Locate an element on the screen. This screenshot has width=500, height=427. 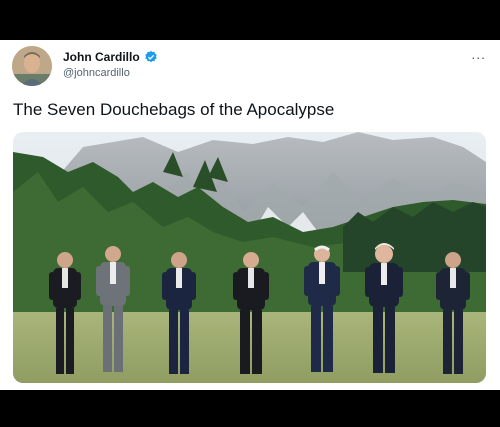
user-handle: @johncardillo is located at coordinates (96, 73).